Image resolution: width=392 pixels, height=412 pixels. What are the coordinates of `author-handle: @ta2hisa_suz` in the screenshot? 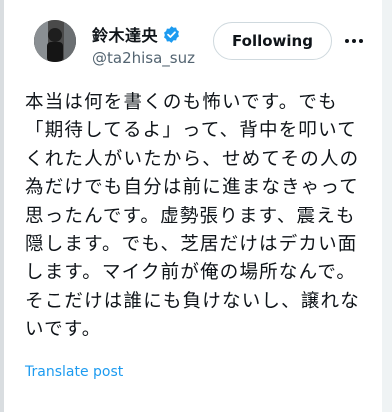 It's located at (147, 58).